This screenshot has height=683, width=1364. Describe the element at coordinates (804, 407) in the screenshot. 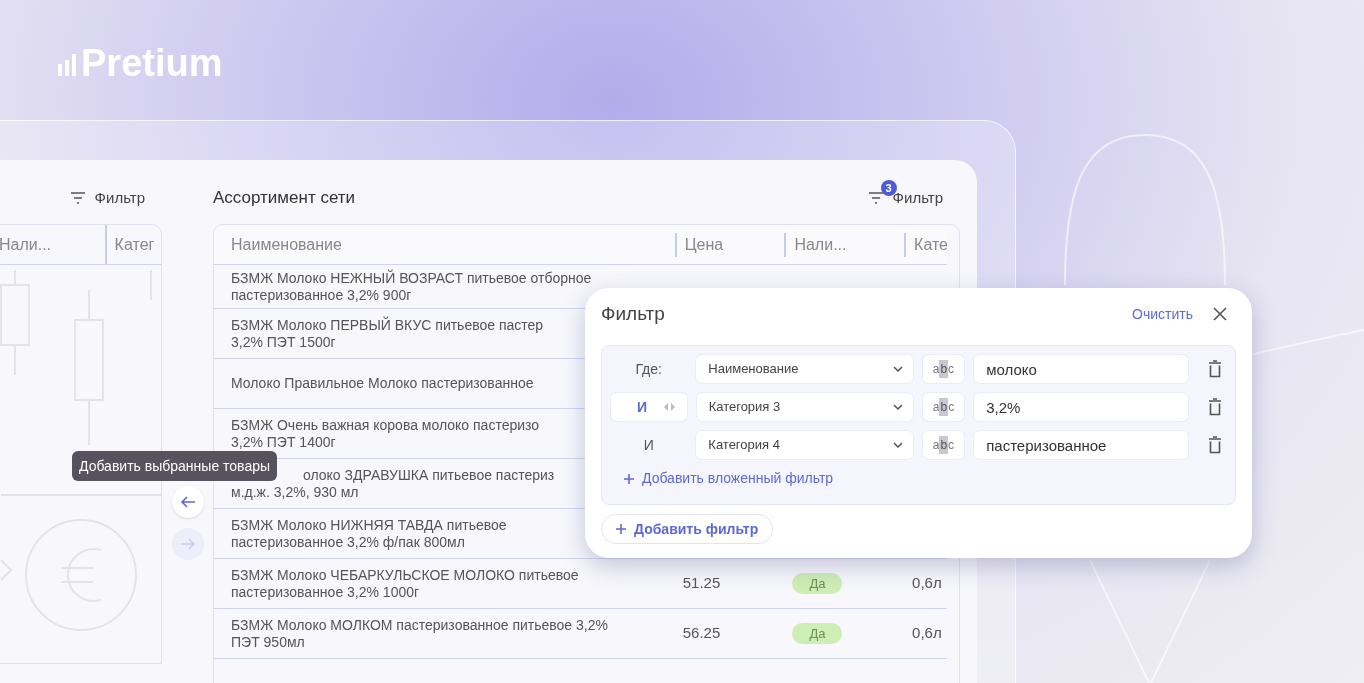

I see `field-select: Категория 3` at that location.